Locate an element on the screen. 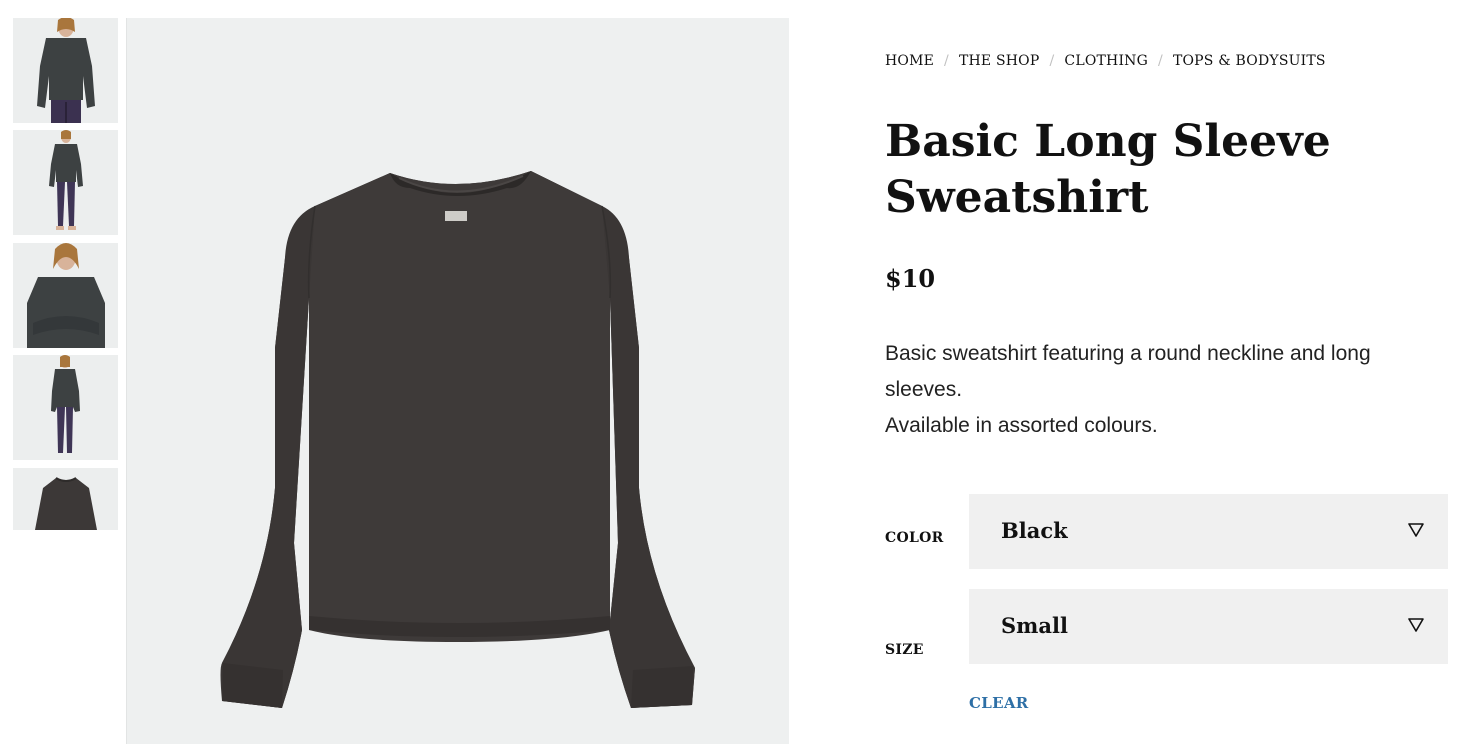 This screenshot has height=744, width=1480. clear-options-link: CLEAR is located at coordinates (999, 703).